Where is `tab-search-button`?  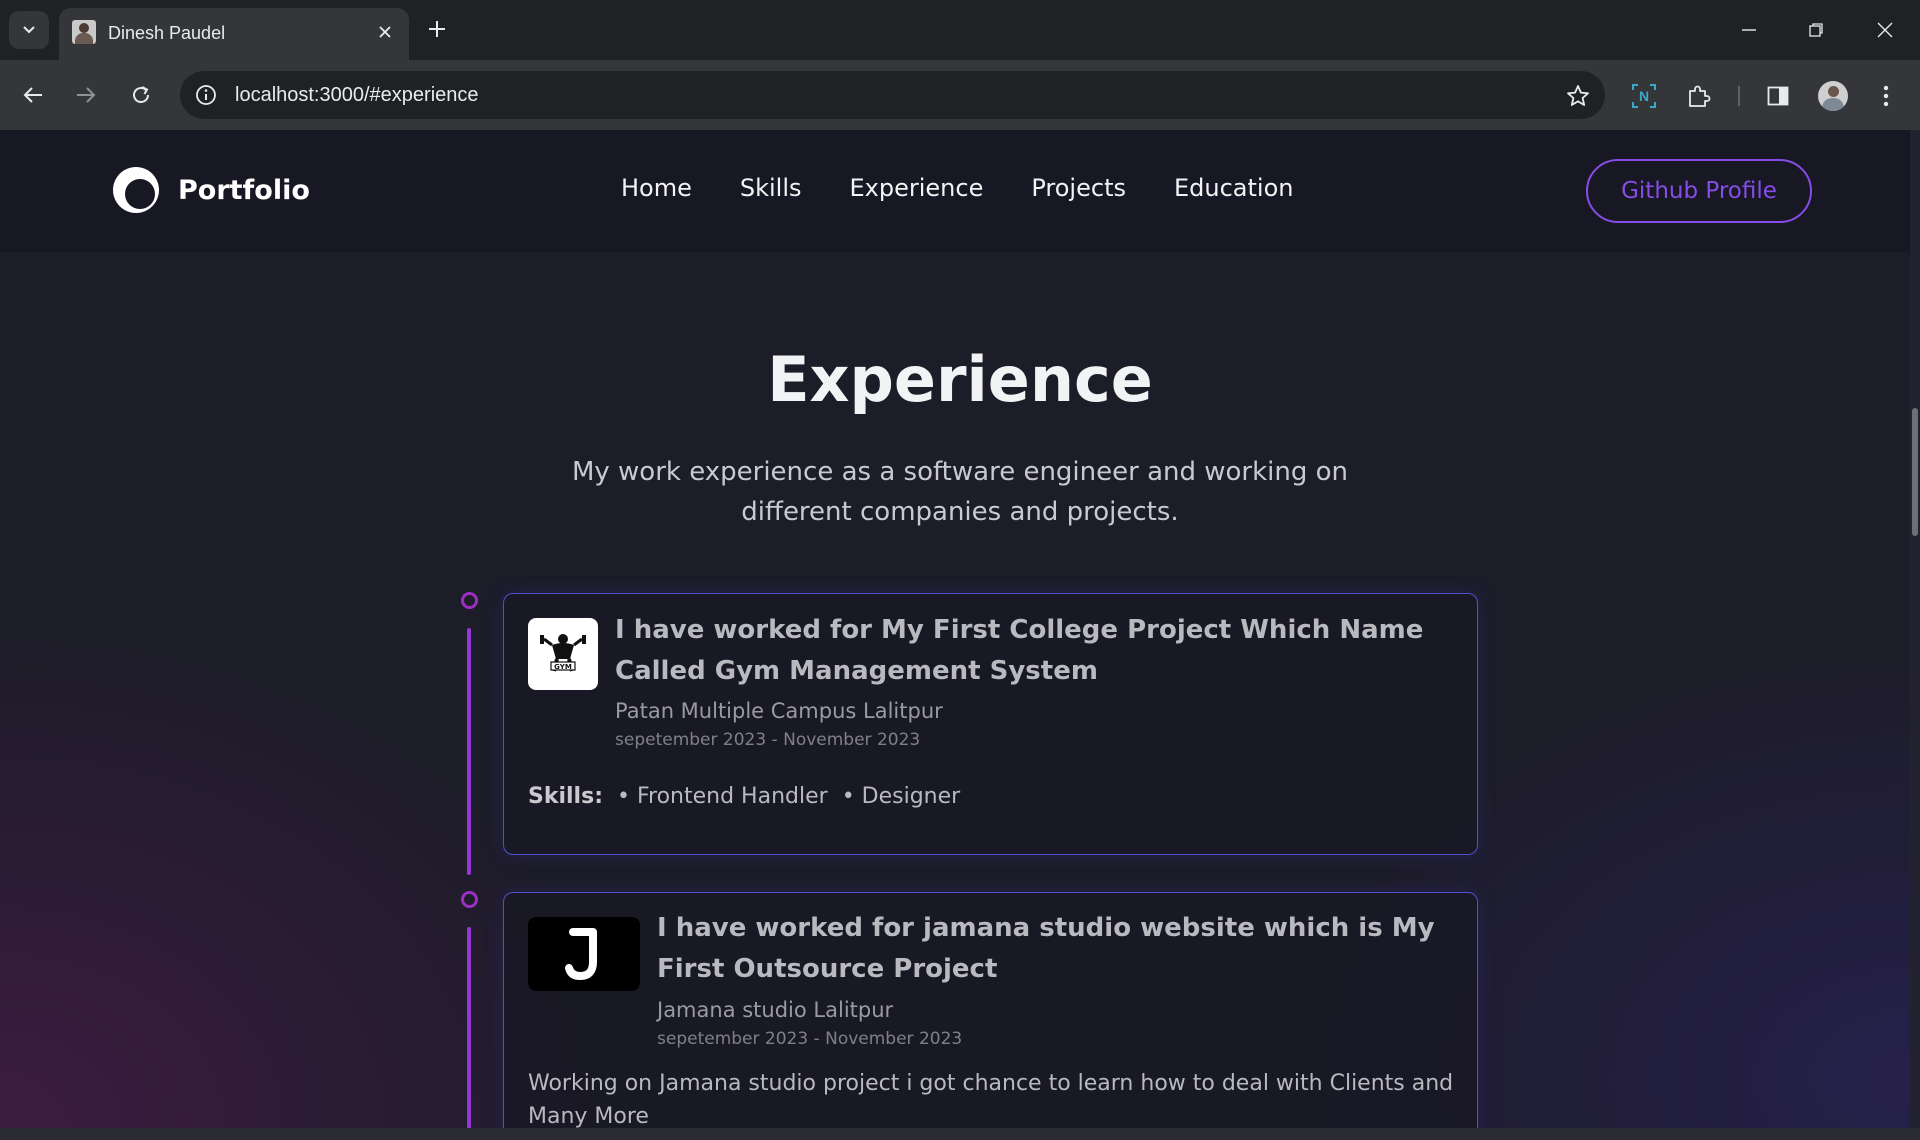
tab-search-button is located at coordinates (29, 30).